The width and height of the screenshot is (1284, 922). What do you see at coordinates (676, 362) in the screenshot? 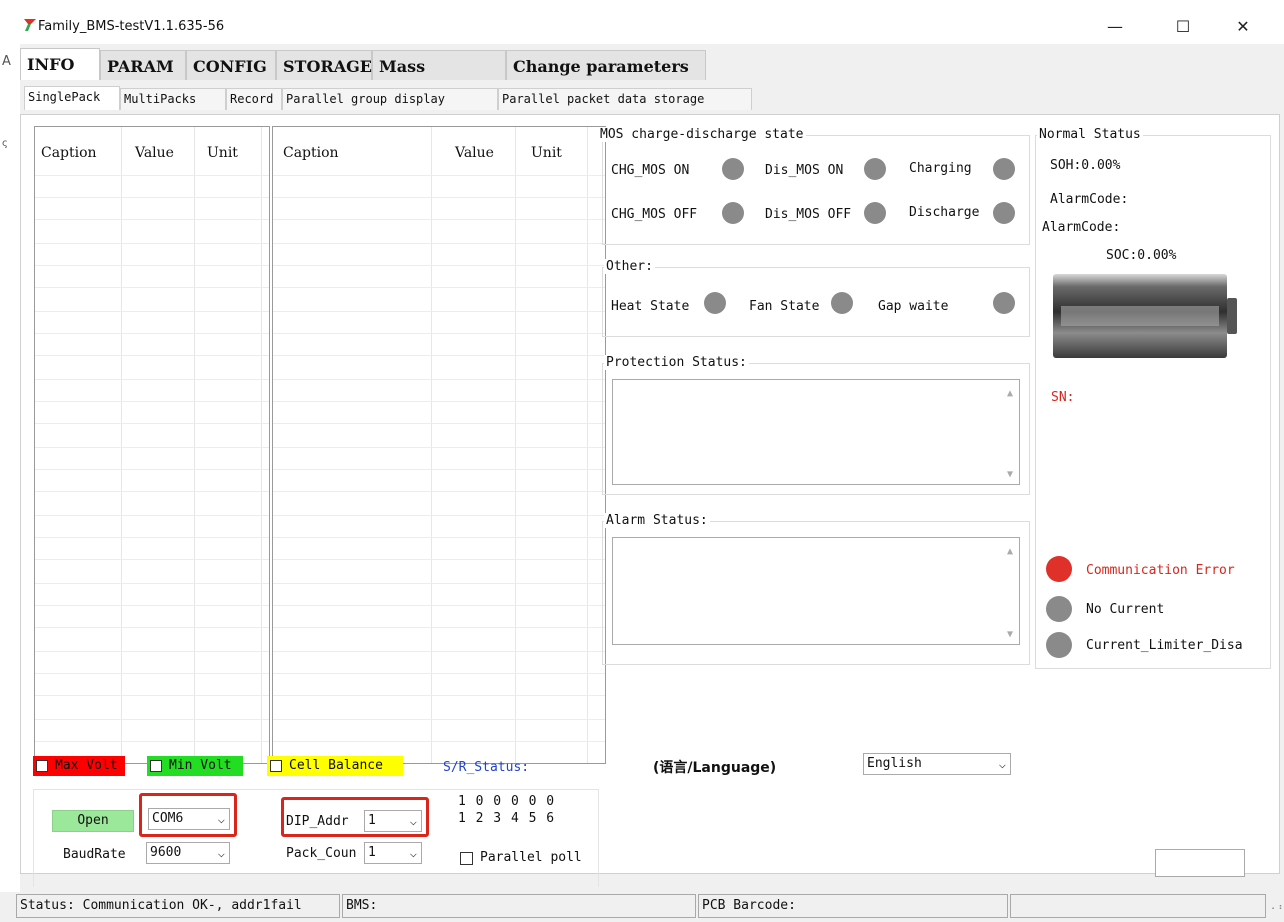
I see `protection-group-title: Protection Status:` at bounding box center [676, 362].